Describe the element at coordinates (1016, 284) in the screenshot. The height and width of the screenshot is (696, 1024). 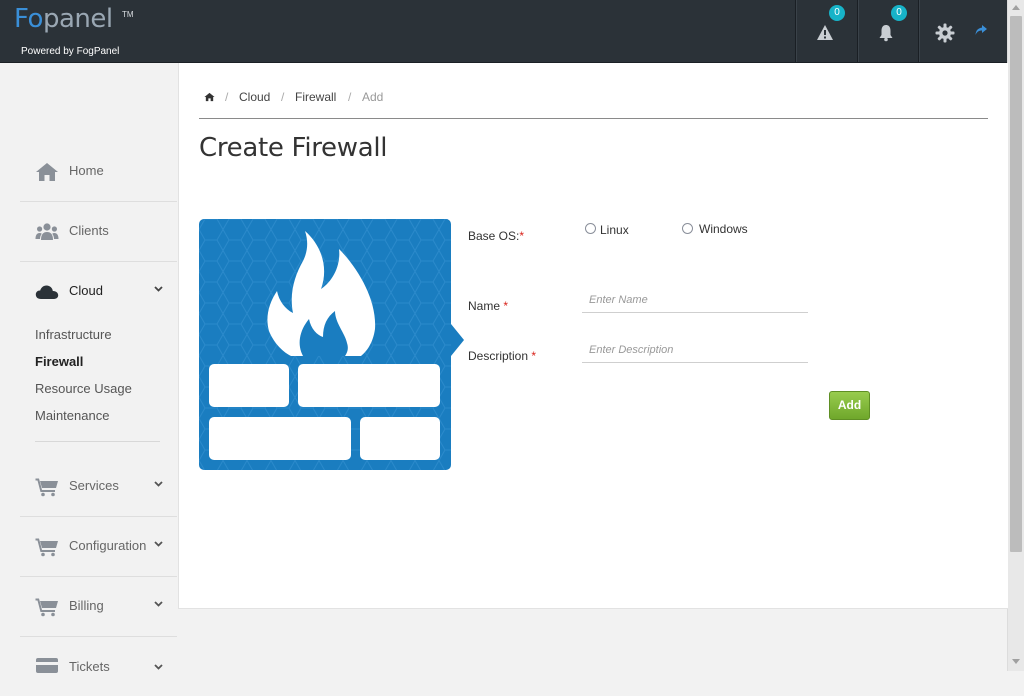
I see `scroll-thumb` at that location.